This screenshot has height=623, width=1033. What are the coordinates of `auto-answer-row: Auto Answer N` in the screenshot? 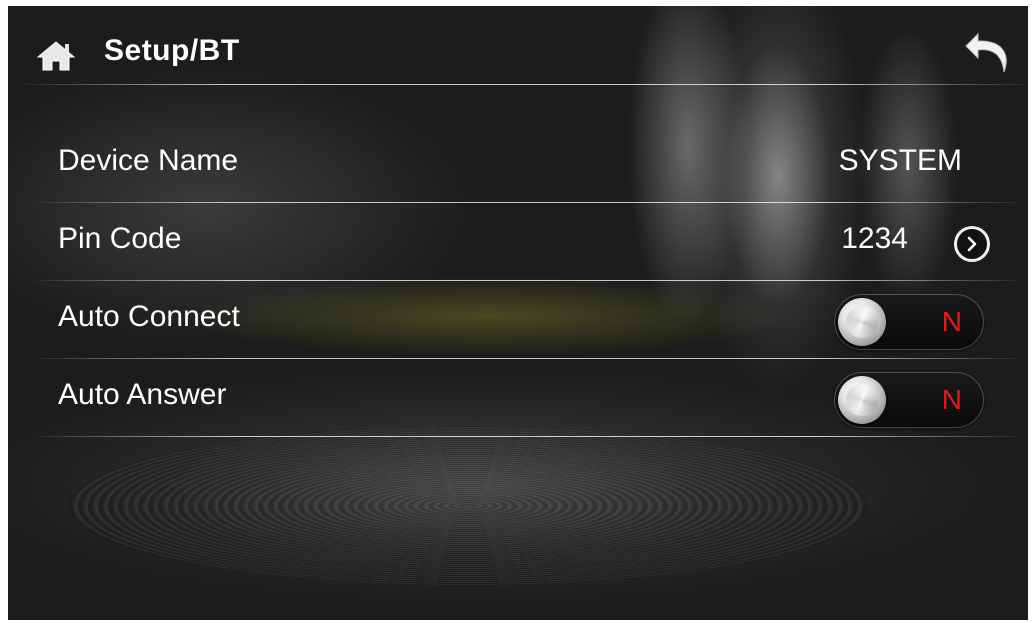 It's located at (518, 396).